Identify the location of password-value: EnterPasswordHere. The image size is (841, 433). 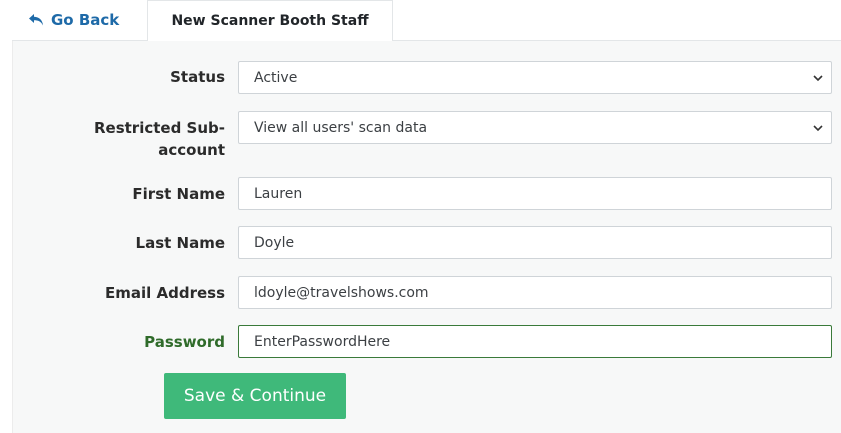
(322, 341).